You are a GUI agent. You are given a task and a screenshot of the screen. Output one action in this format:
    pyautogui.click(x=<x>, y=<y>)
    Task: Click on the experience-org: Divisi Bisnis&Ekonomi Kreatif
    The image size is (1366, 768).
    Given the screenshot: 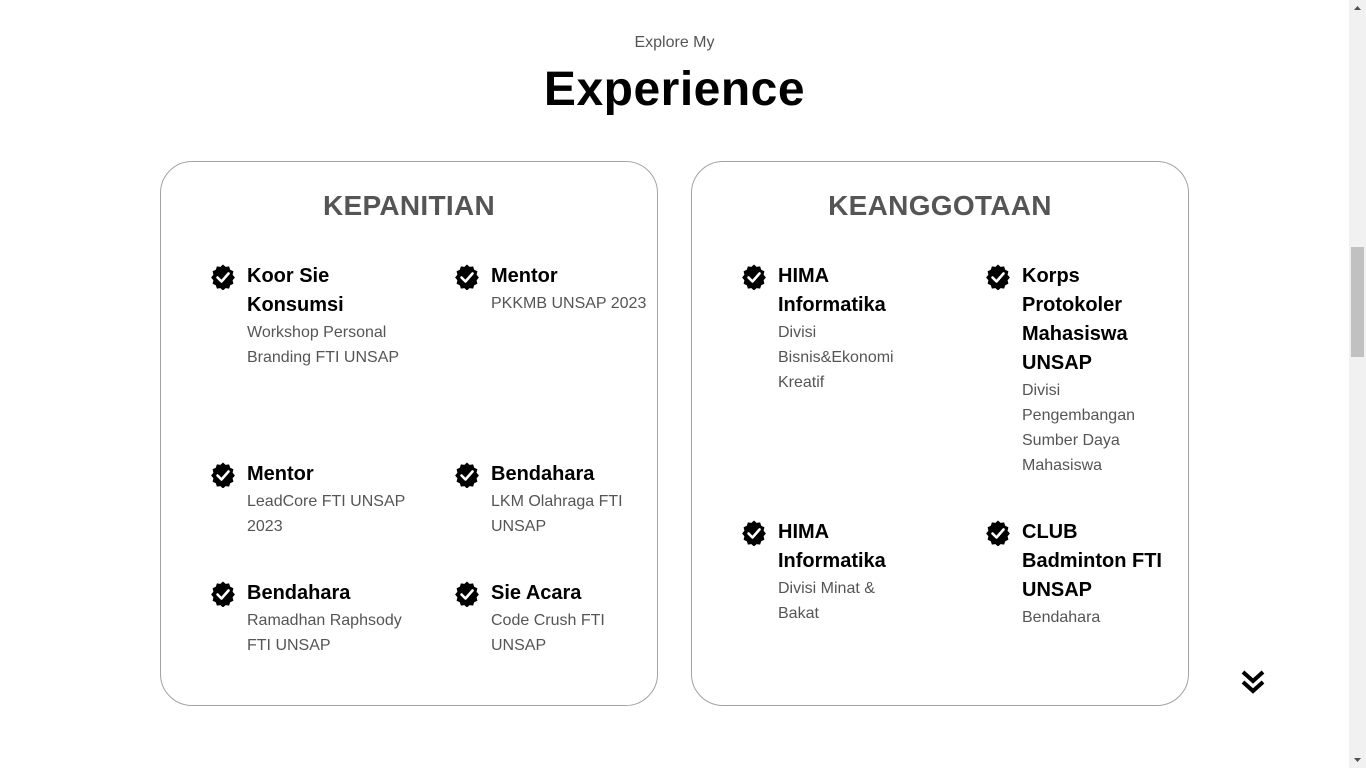 What is the action you would take?
    pyautogui.click(x=836, y=357)
    